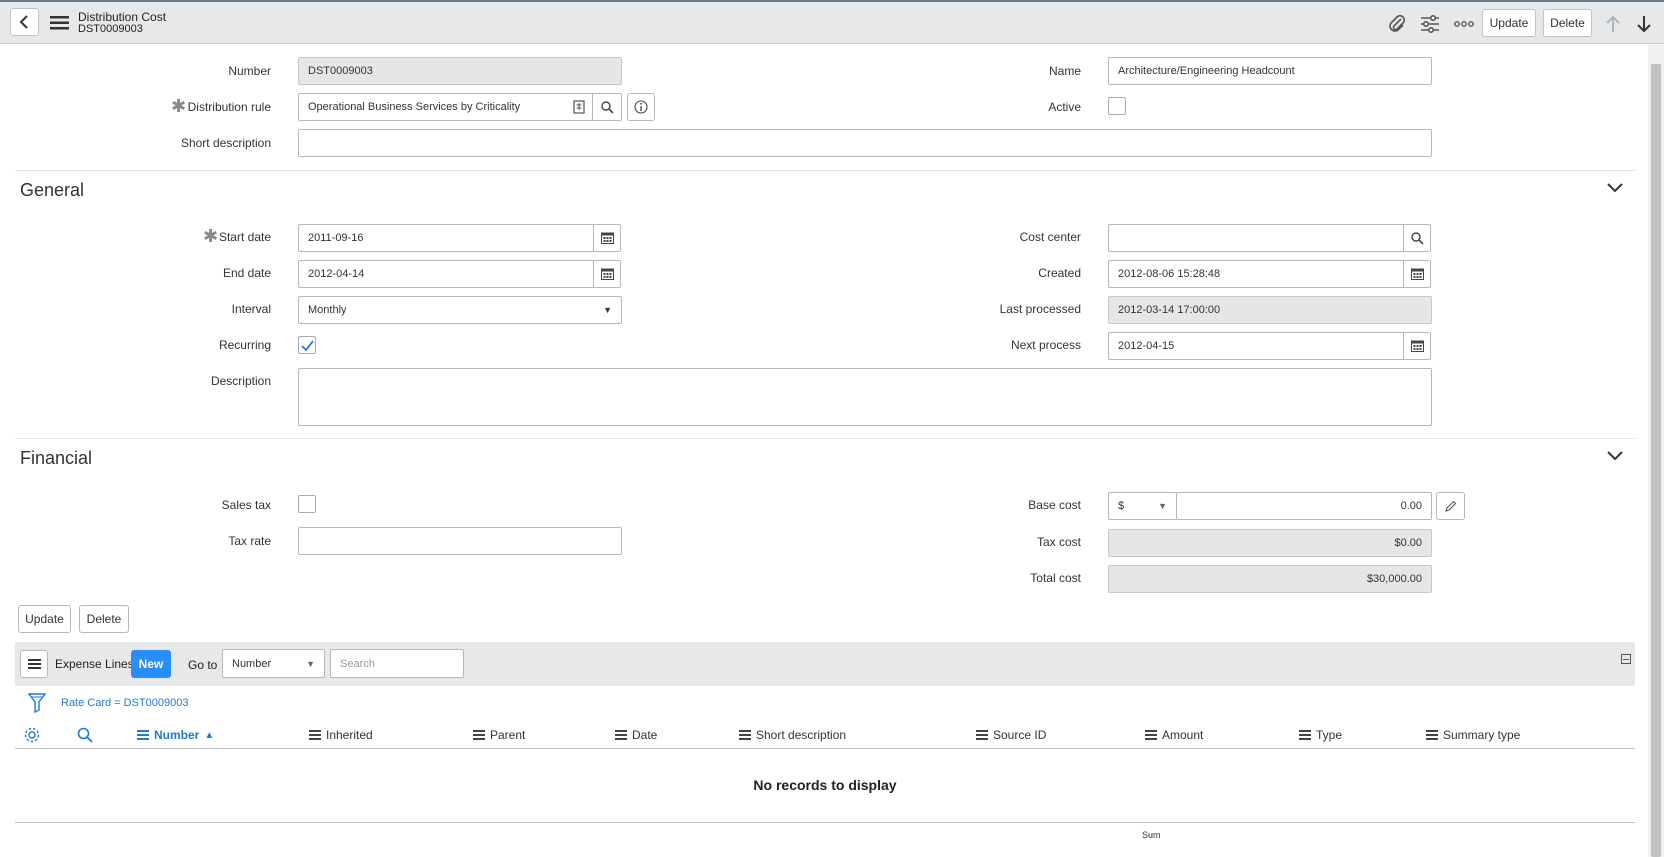  I want to click on short-description-label: Short description, so click(225, 143).